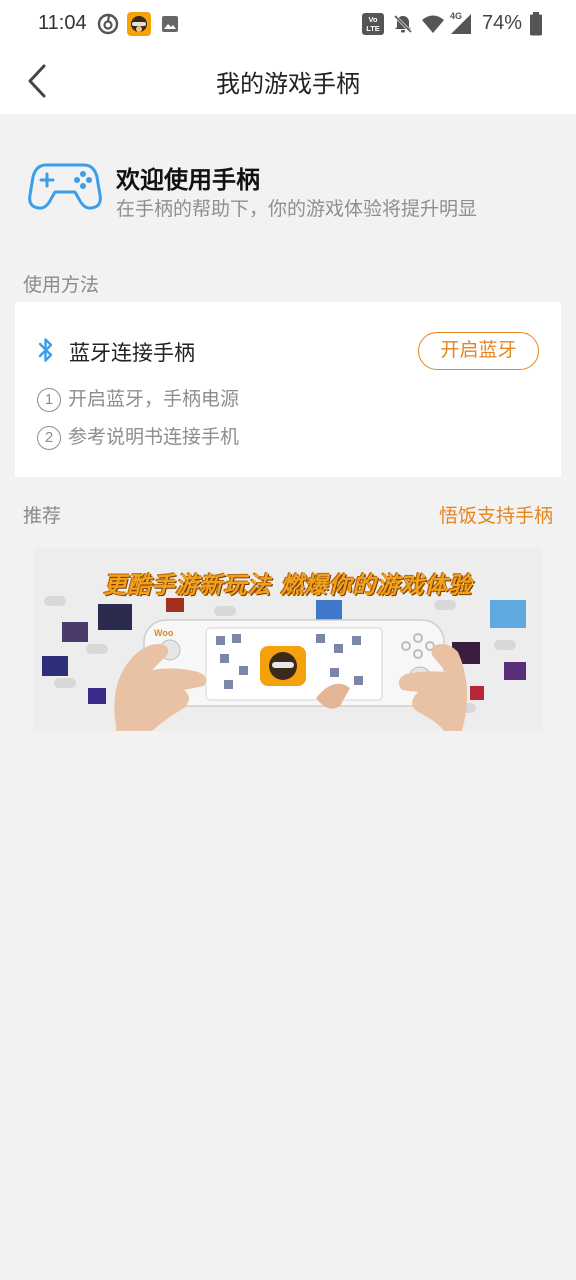 The image size is (576, 1280). I want to click on battery-percent: 74%, so click(502, 23).